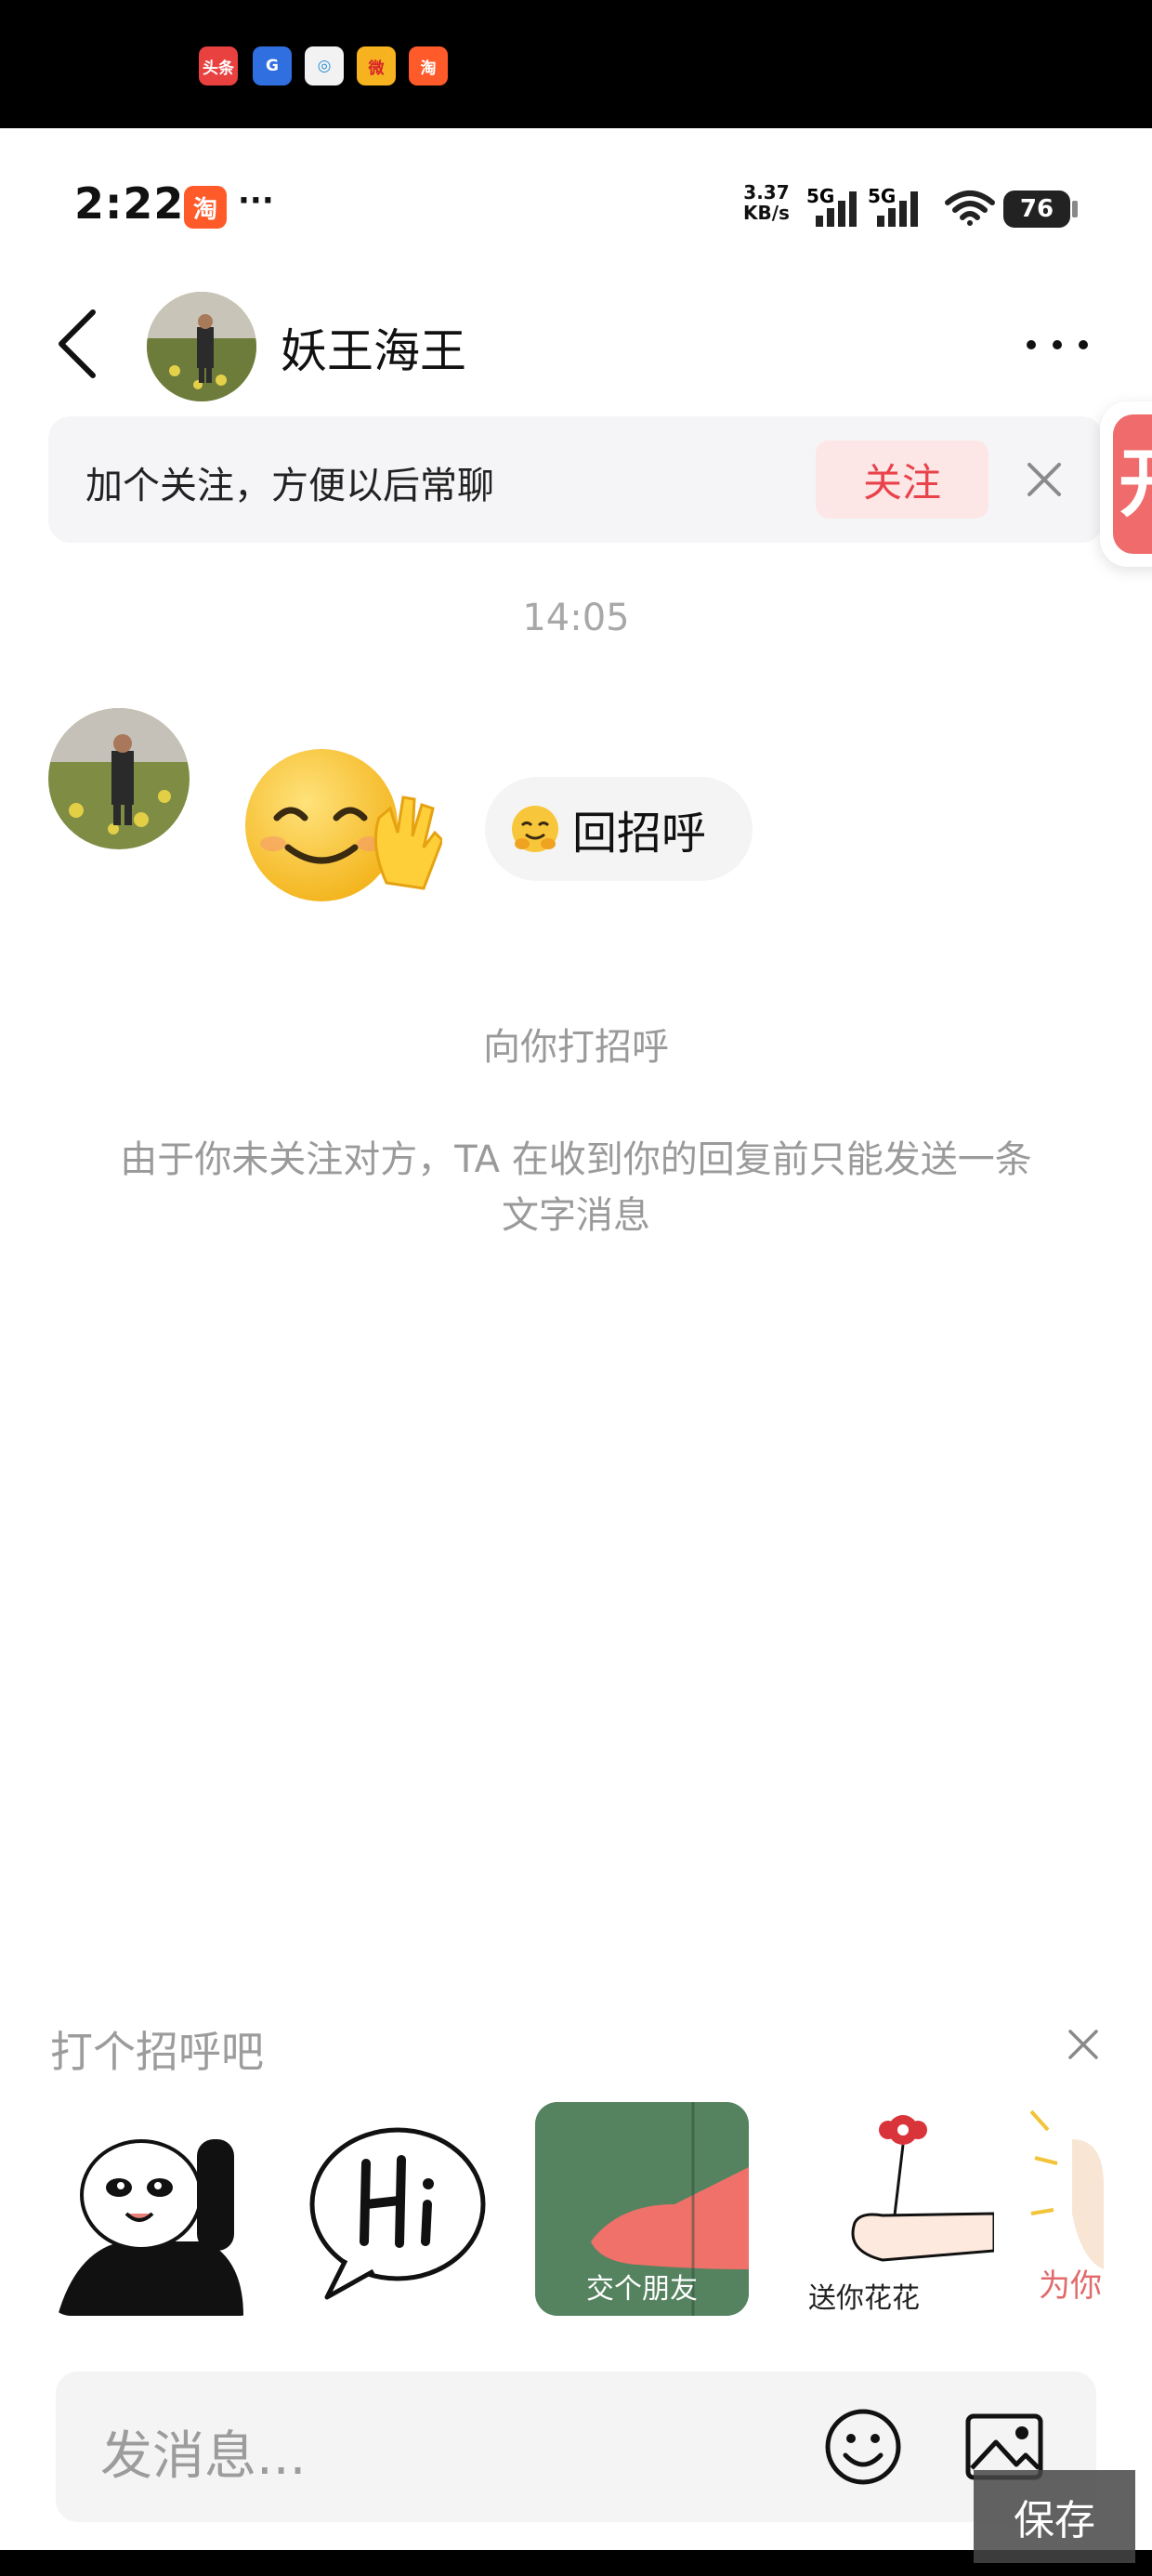  I want to click on status-more-icon: ···, so click(256, 200).